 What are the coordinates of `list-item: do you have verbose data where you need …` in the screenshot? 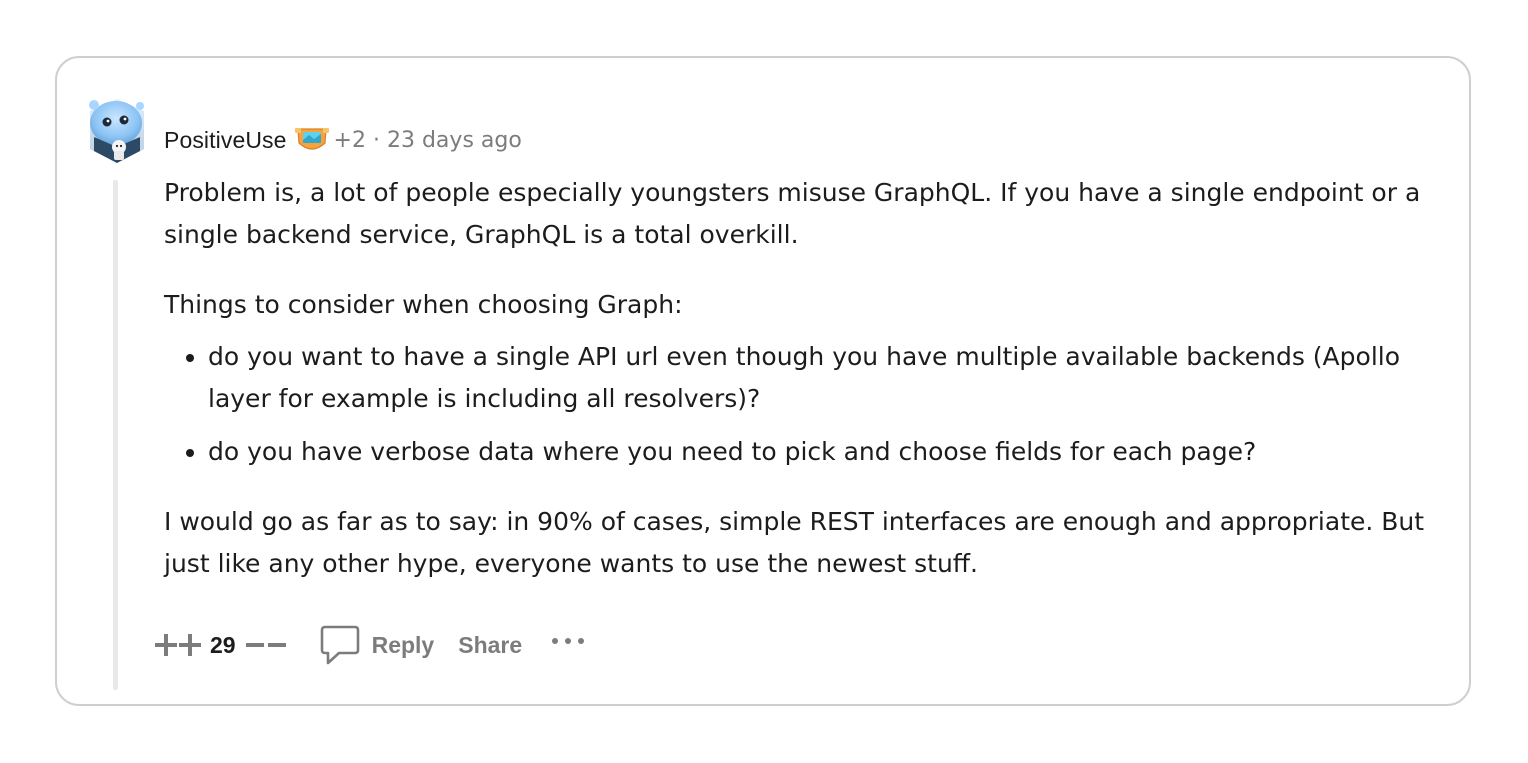 It's located at (821, 452).